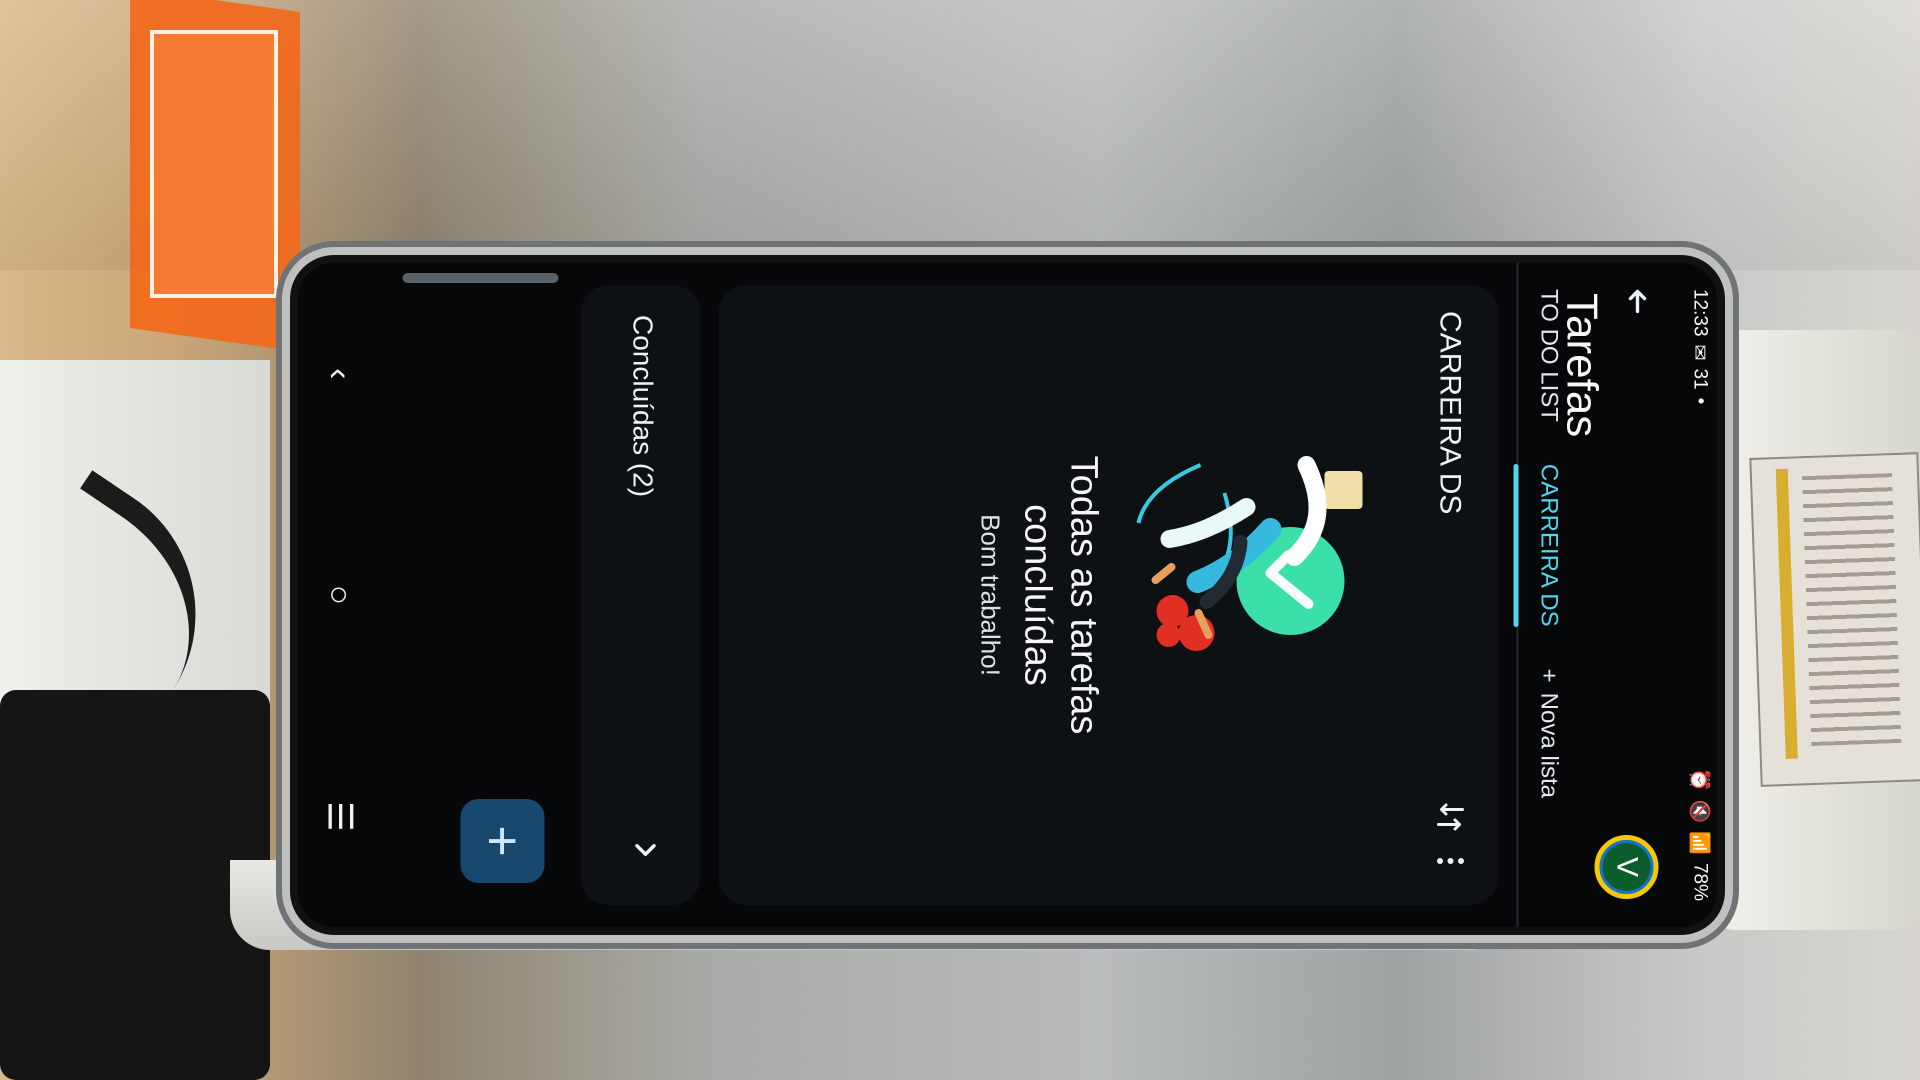 This screenshot has width=1920, height=1080. What do you see at coordinates (502, 841) in the screenshot?
I see `add-task-button: +` at bounding box center [502, 841].